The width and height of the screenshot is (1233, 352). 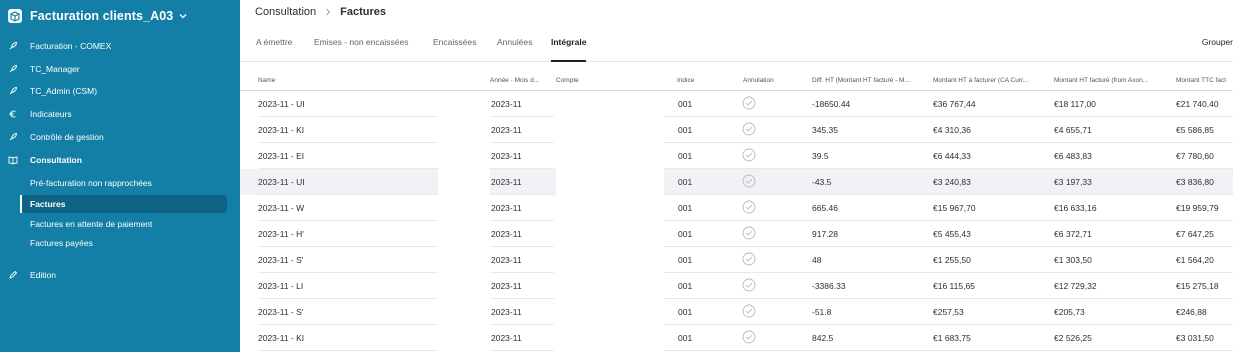 I want to click on cell-diff-ht: 345.35, so click(x=825, y=130).